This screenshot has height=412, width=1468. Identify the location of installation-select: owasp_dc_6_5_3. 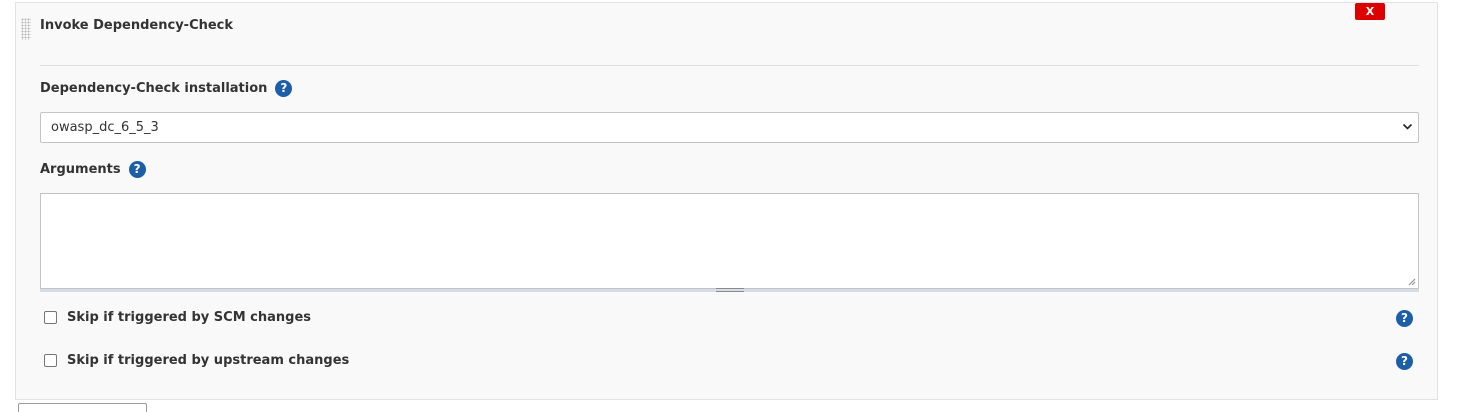
(729, 127).